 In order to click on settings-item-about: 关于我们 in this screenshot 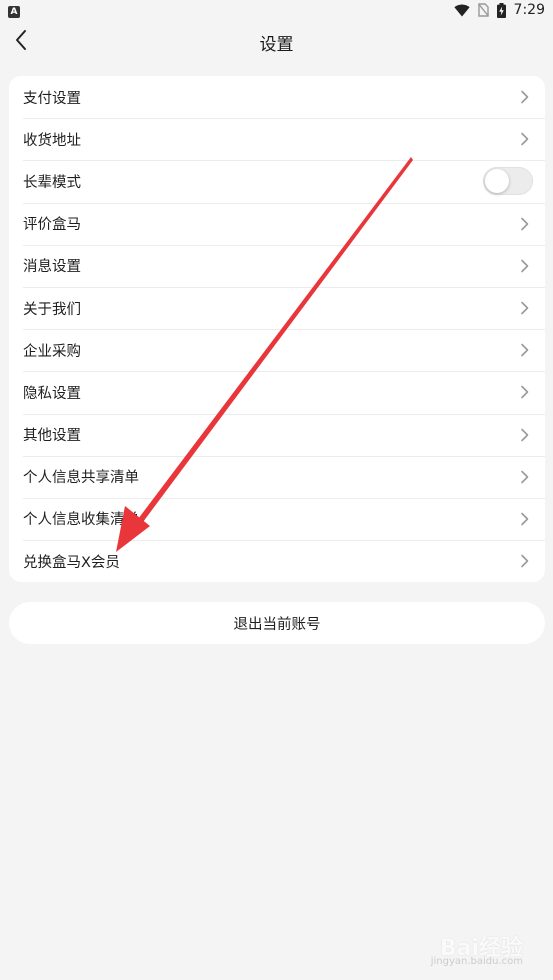, I will do `click(277, 307)`.